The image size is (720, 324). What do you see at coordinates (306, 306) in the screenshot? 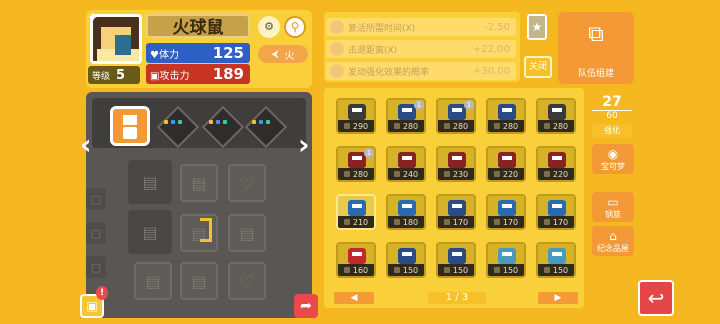
I see `share-icon: ➦` at bounding box center [306, 306].